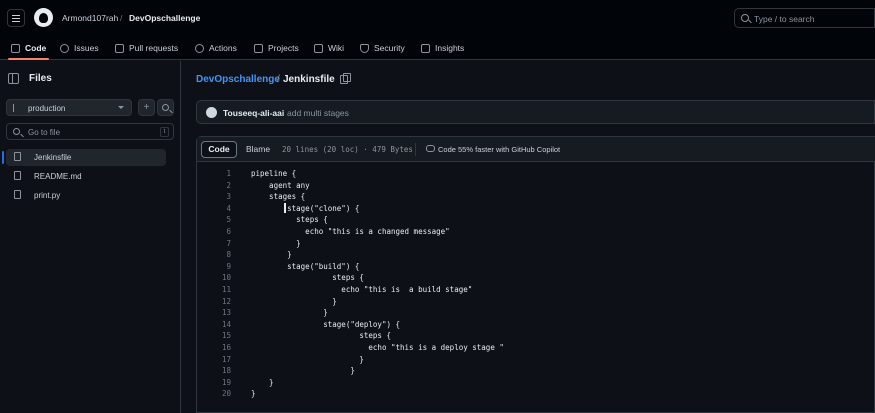 The image size is (875, 413). I want to click on search-files-button, so click(165, 107).